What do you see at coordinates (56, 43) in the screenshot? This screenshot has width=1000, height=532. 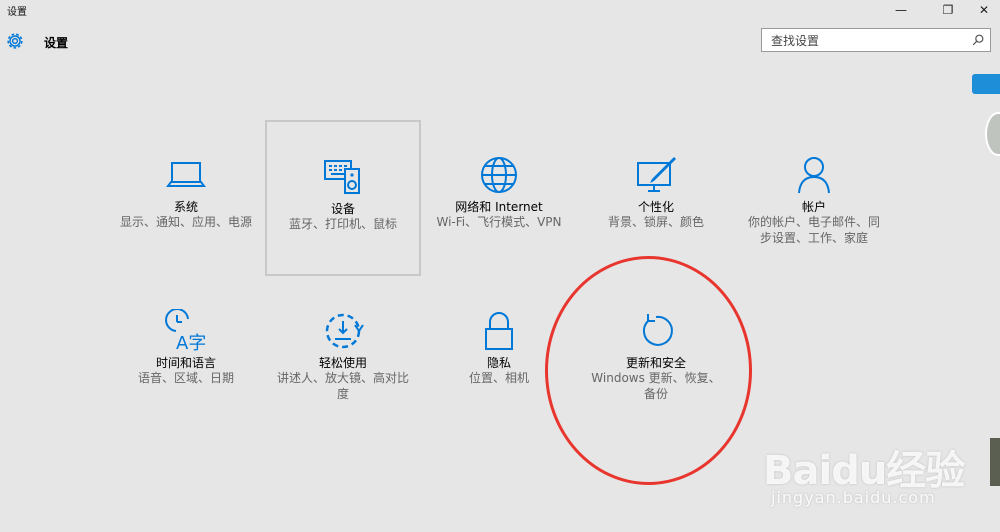 I see `page-title: 设置` at bounding box center [56, 43].